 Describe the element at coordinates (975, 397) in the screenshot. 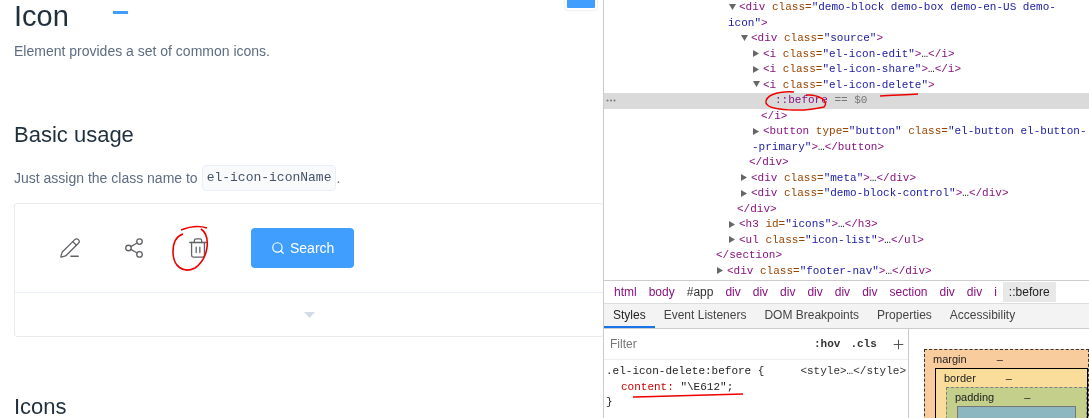

I see `box-label: padding` at that location.